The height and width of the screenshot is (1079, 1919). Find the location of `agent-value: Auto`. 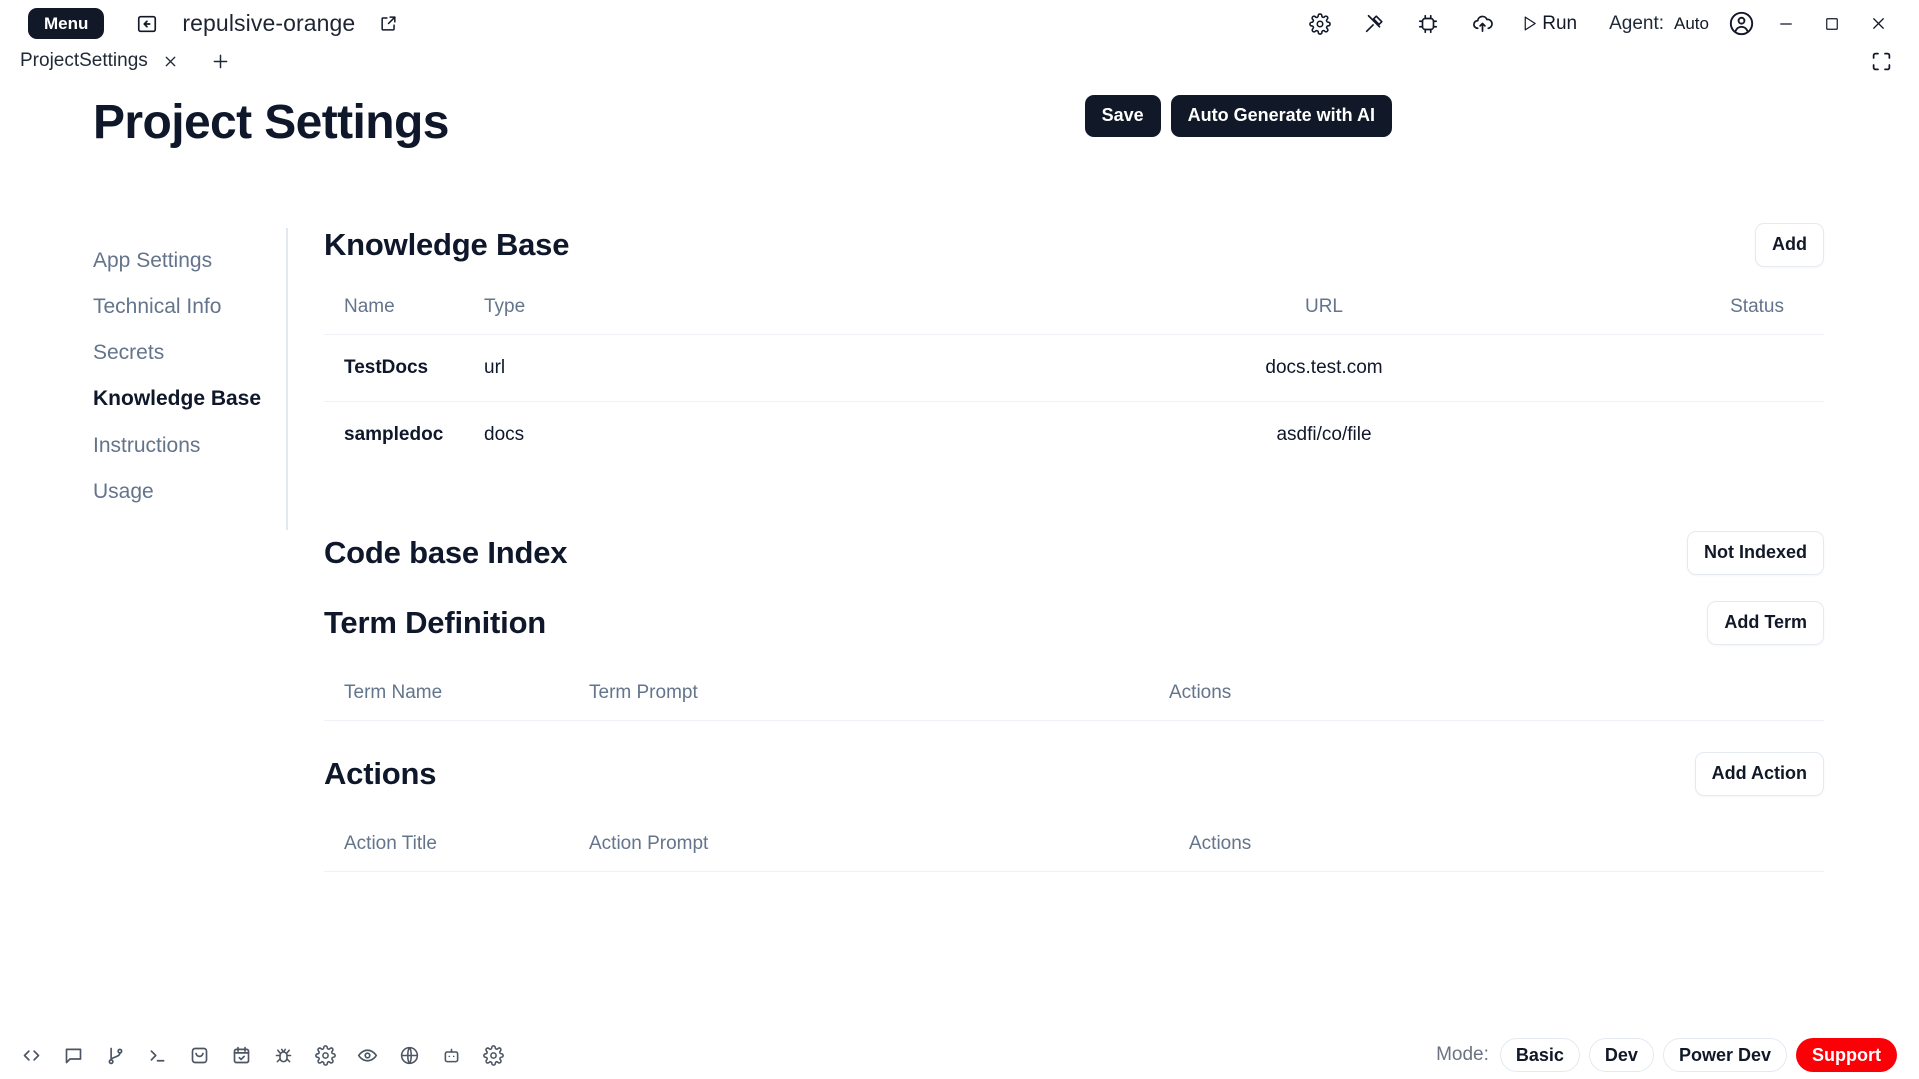

agent-value: Auto is located at coordinates (1691, 23).